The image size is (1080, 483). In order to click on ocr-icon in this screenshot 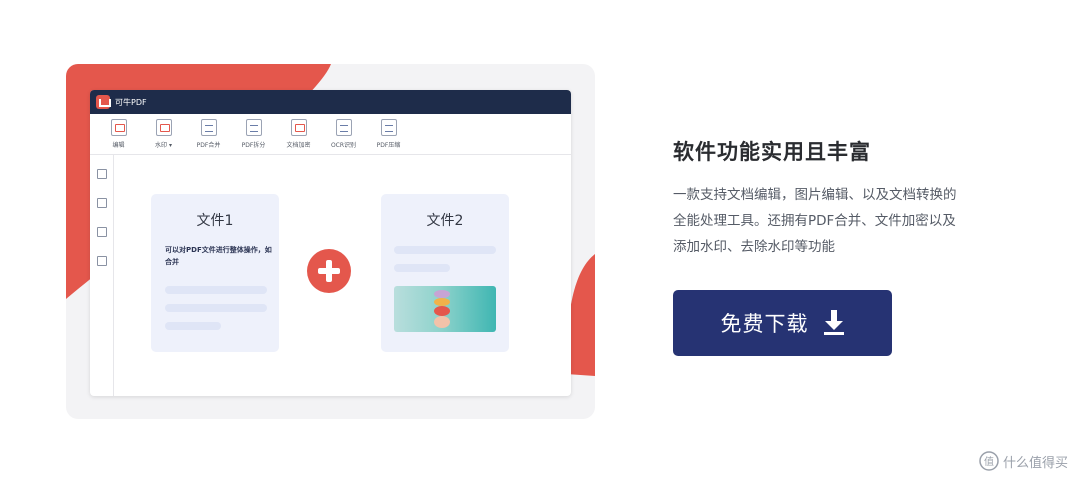, I will do `click(343, 127)`.